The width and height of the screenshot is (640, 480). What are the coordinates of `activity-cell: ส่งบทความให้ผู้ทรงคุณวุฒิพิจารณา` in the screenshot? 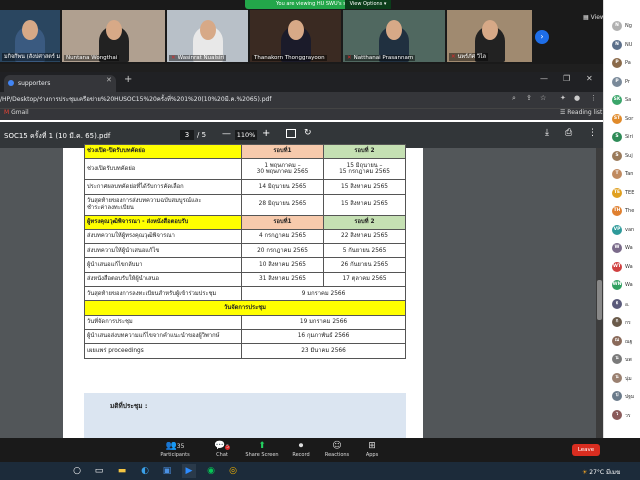 It's located at (163, 236).